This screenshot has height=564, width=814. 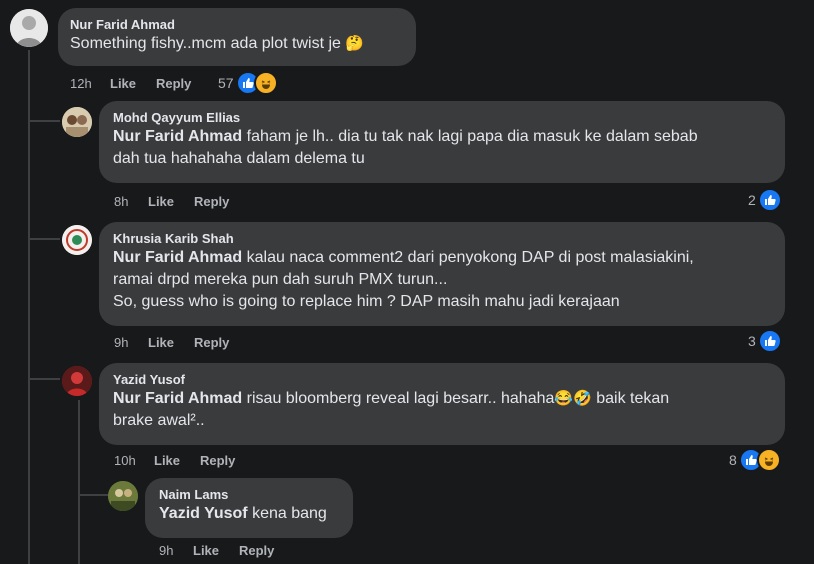 I want to click on comment-body-line2: dah tua hahahaha dalam delema tu, so click(x=239, y=158).